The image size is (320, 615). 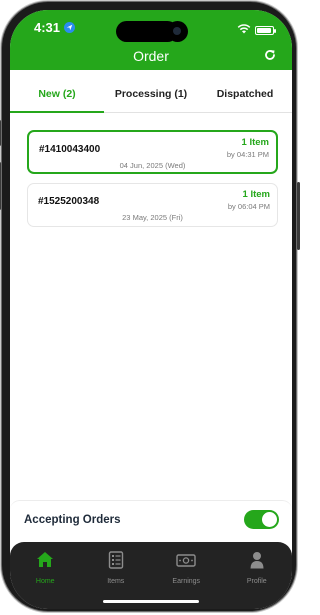 What do you see at coordinates (116, 581) in the screenshot?
I see `nav-label-items: Items` at bounding box center [116, 581].